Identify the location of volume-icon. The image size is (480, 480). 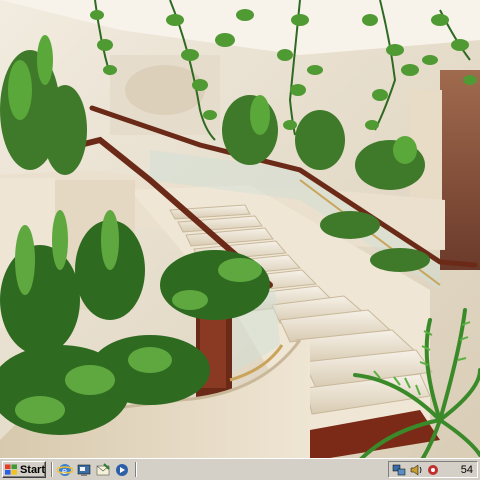
(416, 470).